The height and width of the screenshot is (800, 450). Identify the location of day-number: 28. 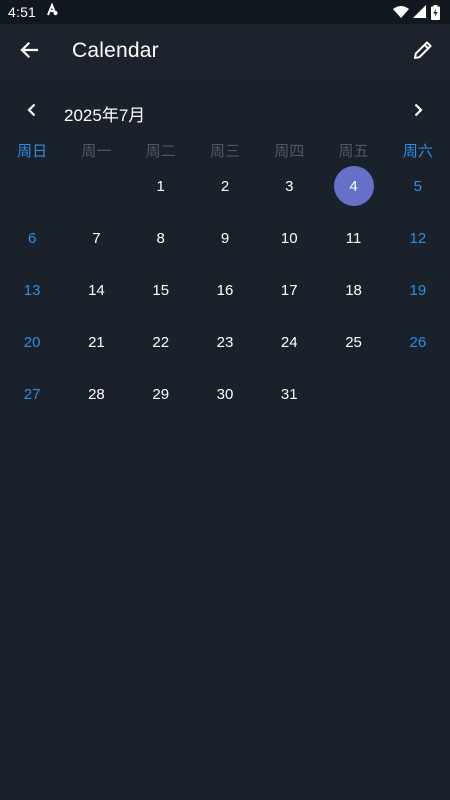
(96, 394).